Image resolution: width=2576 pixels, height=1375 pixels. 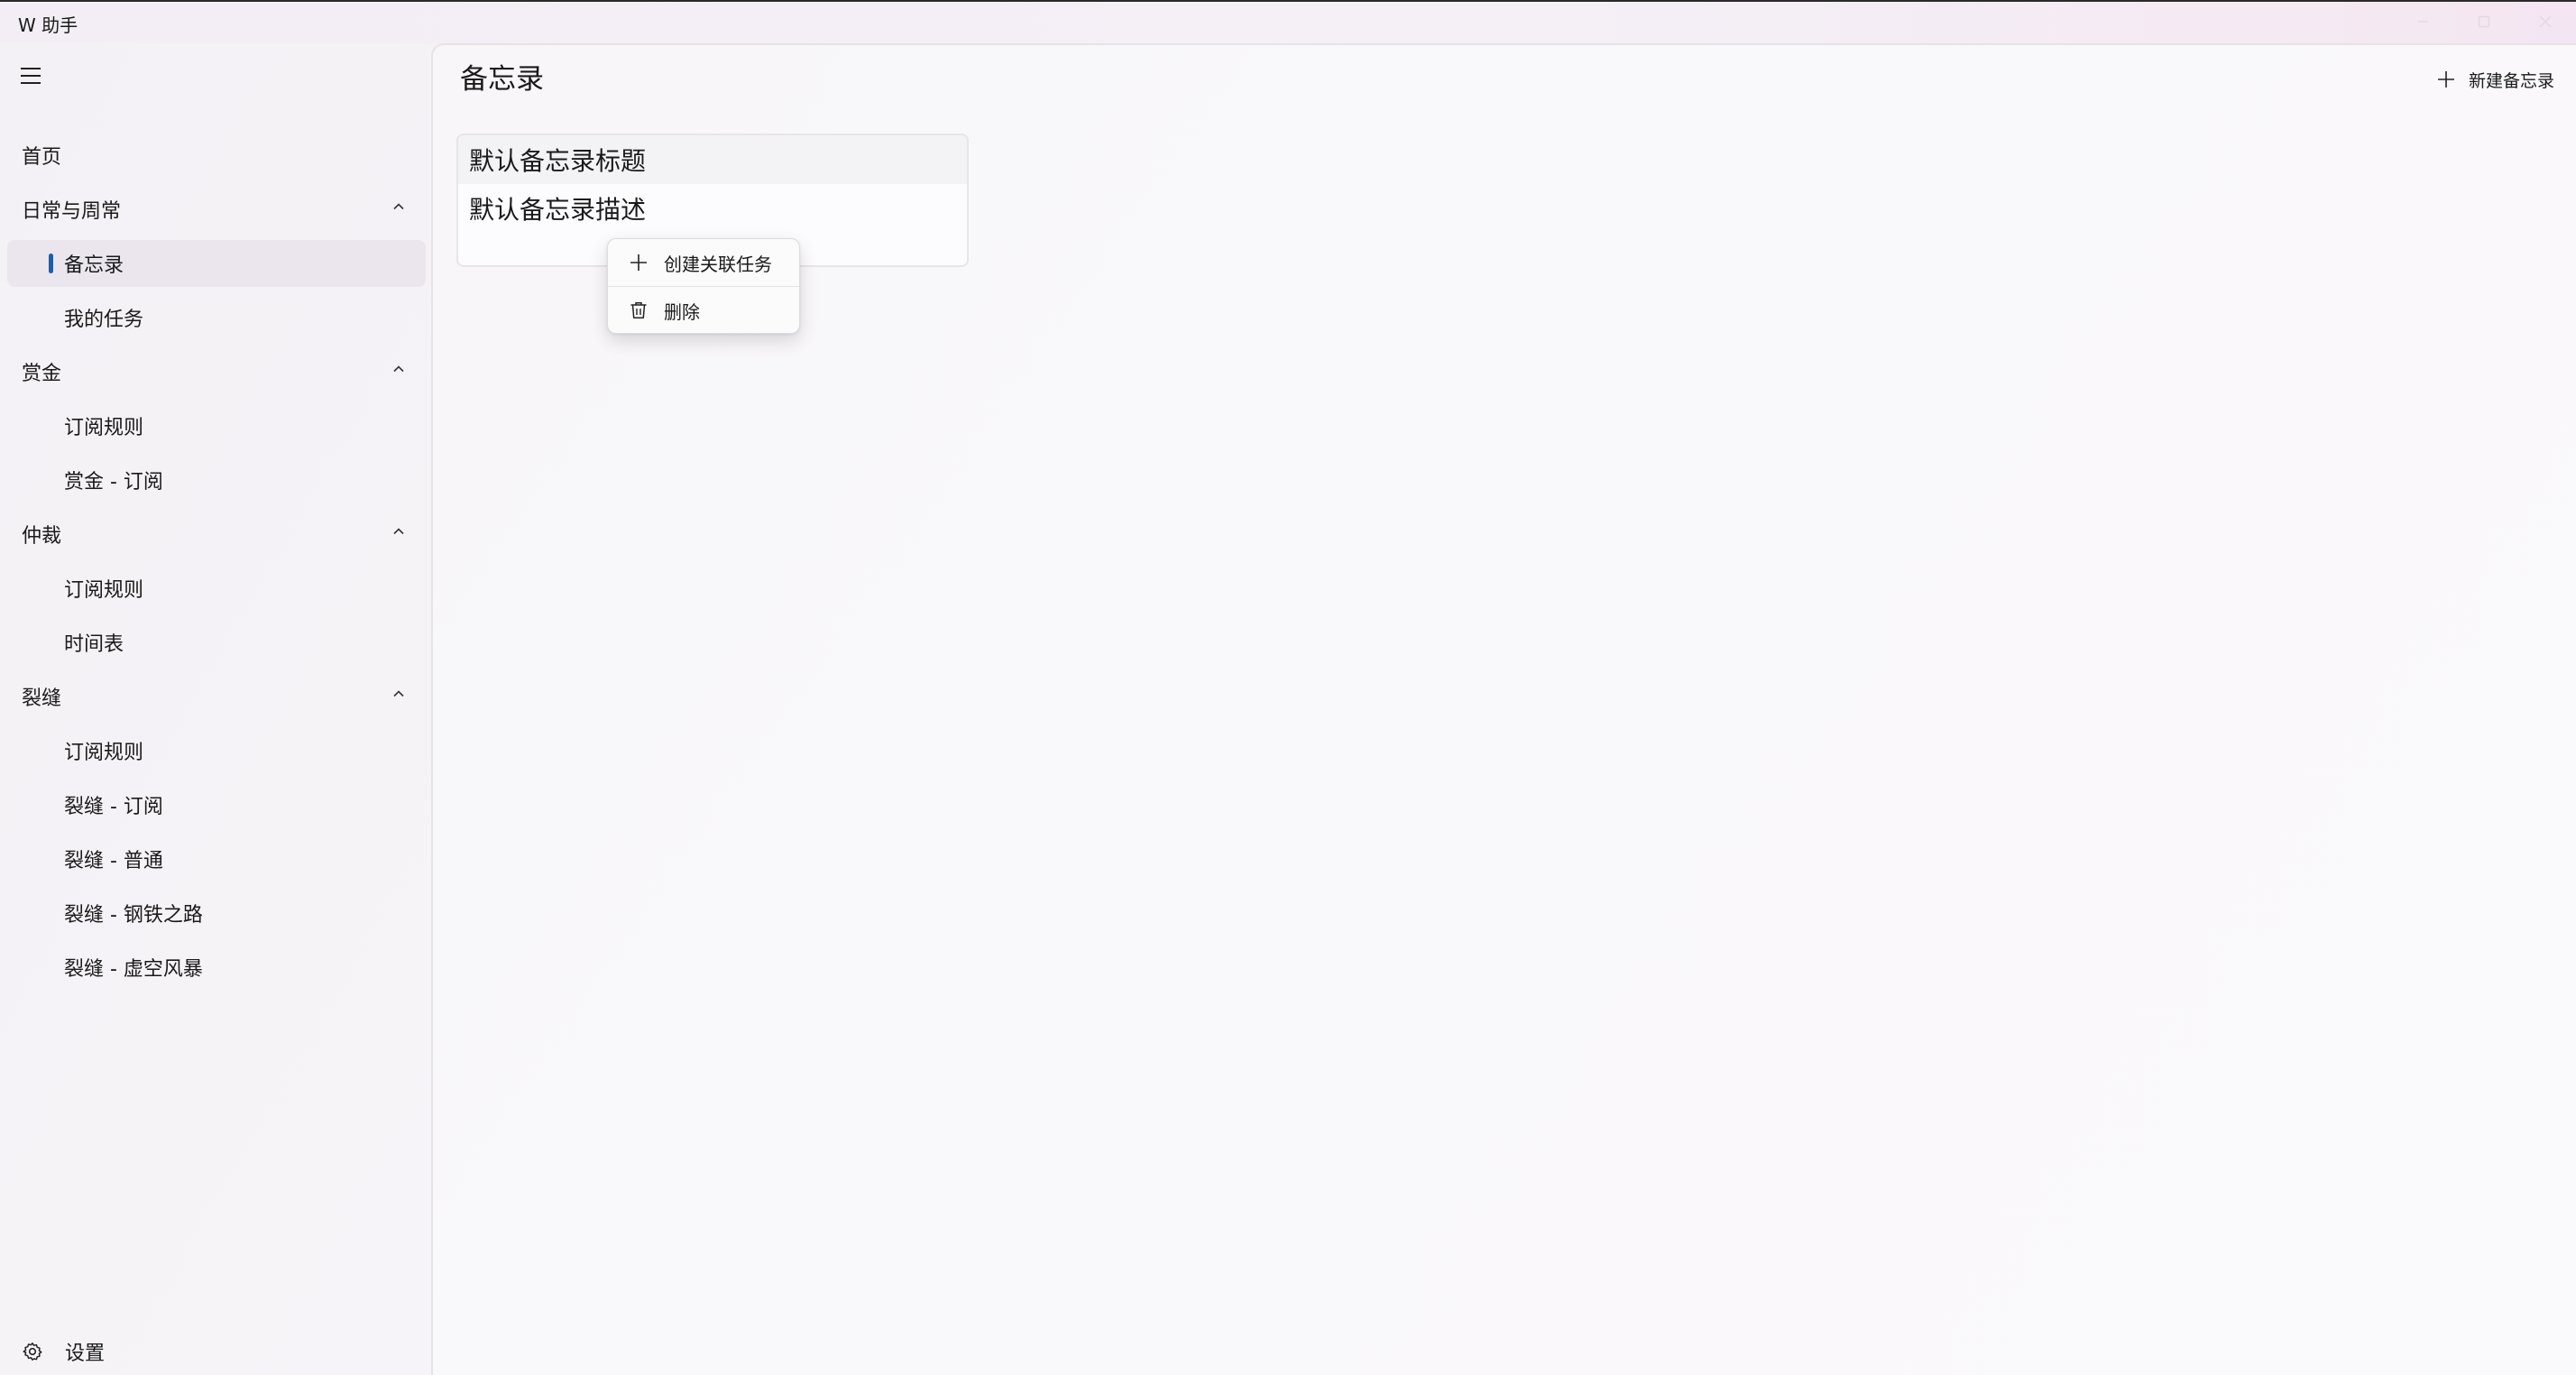 I want to click on sidebar-item-bounty-rules: 订阅规则, so click(x=217, y=426).